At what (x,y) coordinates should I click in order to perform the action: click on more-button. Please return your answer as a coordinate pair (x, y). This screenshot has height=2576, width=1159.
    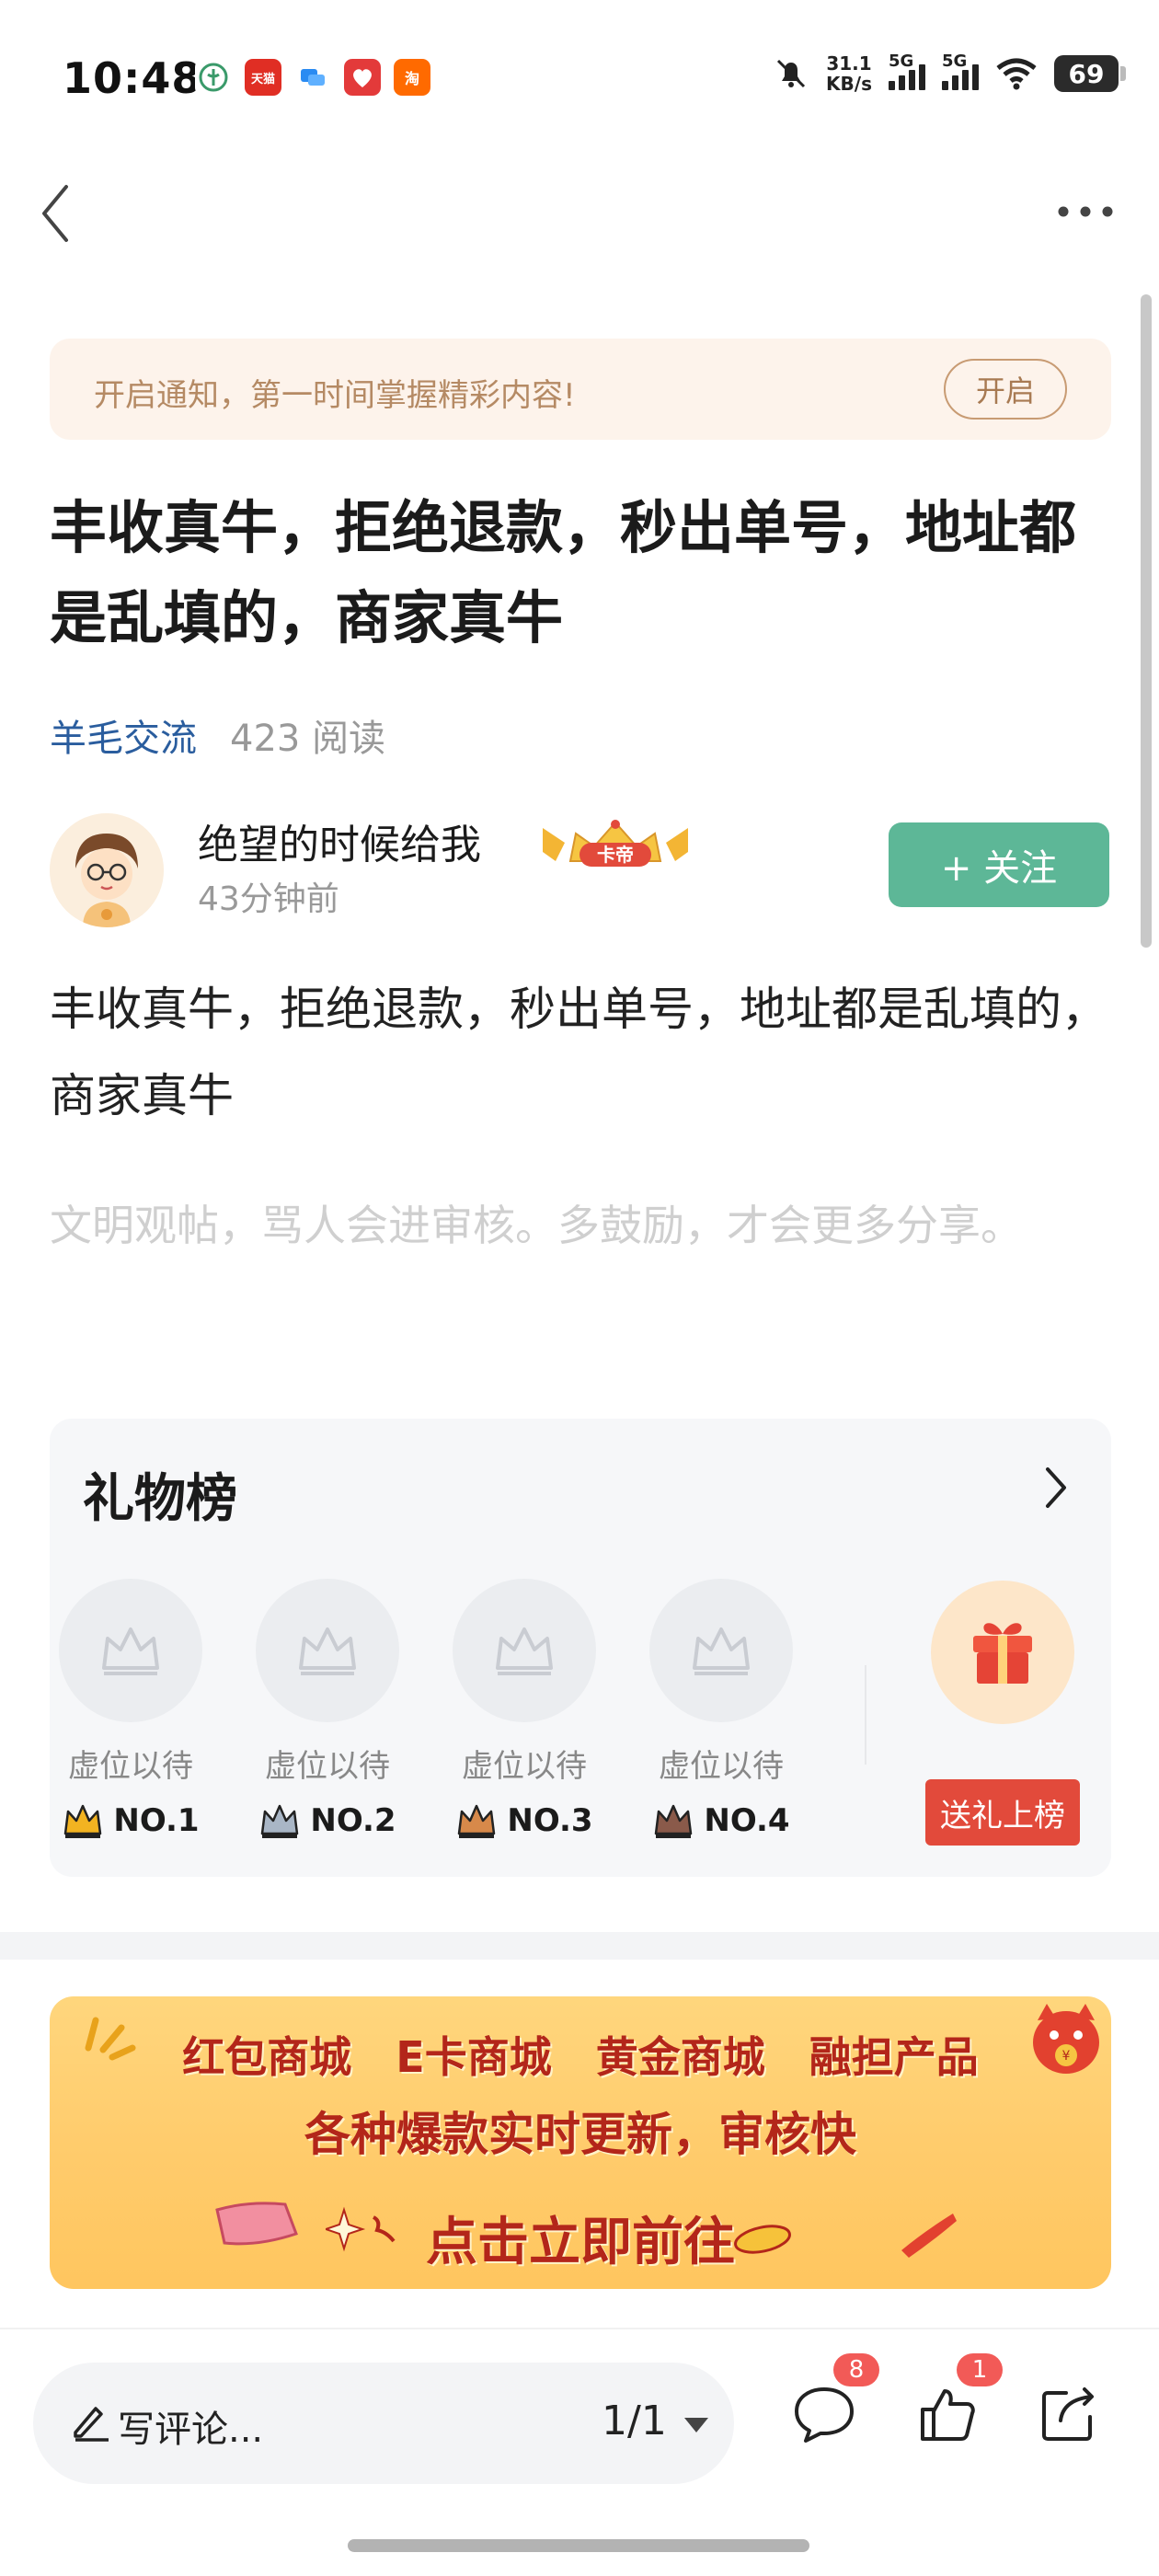
    Looking at the image, I should click on (1085, 211).